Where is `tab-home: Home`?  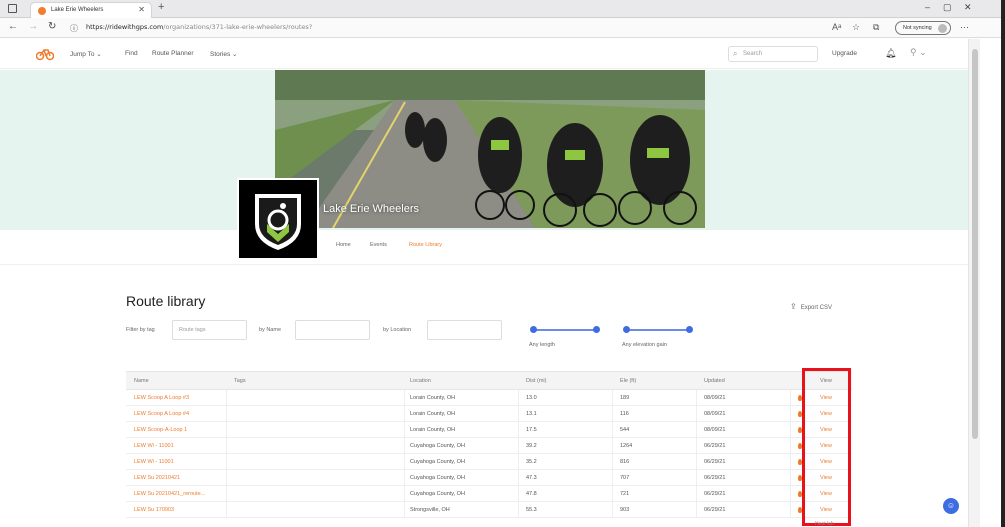
tab-home: Home is located at coordinates (343, 245).